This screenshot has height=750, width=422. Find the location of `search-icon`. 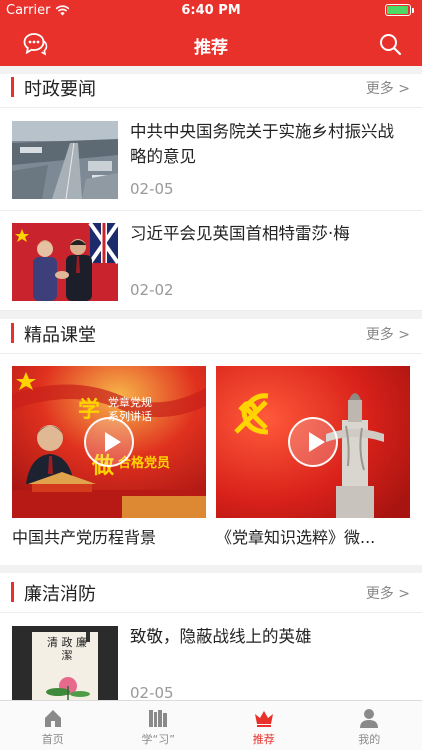

search-icon is located at coordinates (390, 44).